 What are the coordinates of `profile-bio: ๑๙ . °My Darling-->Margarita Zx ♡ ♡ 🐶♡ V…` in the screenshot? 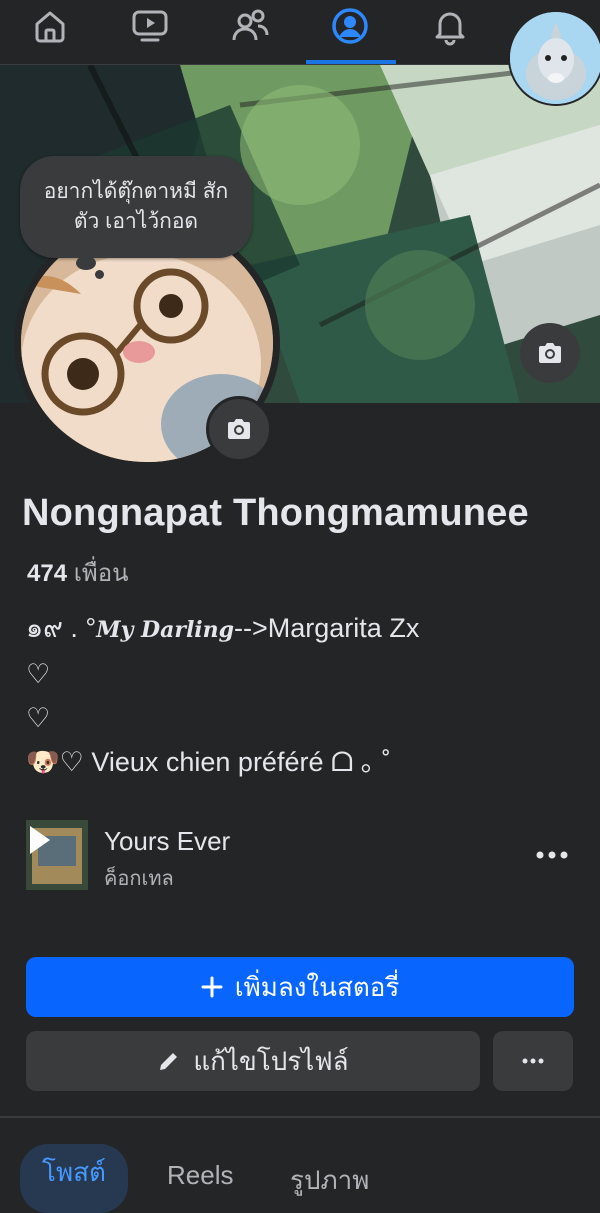 It's located at (222, 695).